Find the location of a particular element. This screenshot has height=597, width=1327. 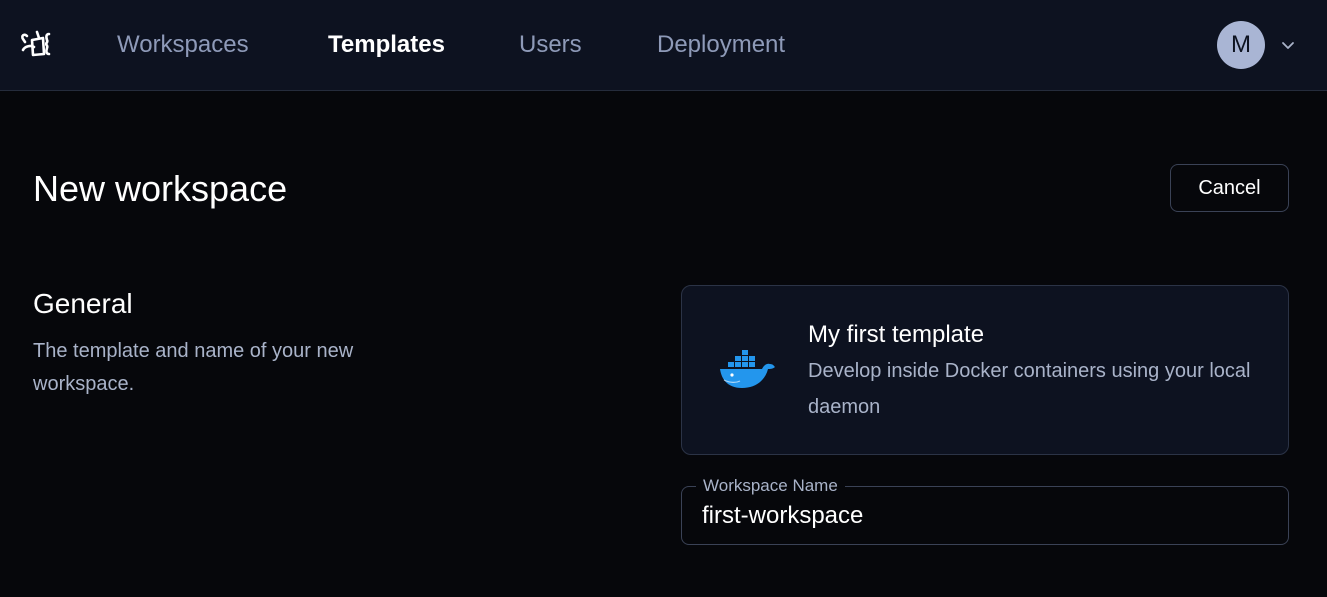

section-title-general: General is located at coordinates (83, 303).